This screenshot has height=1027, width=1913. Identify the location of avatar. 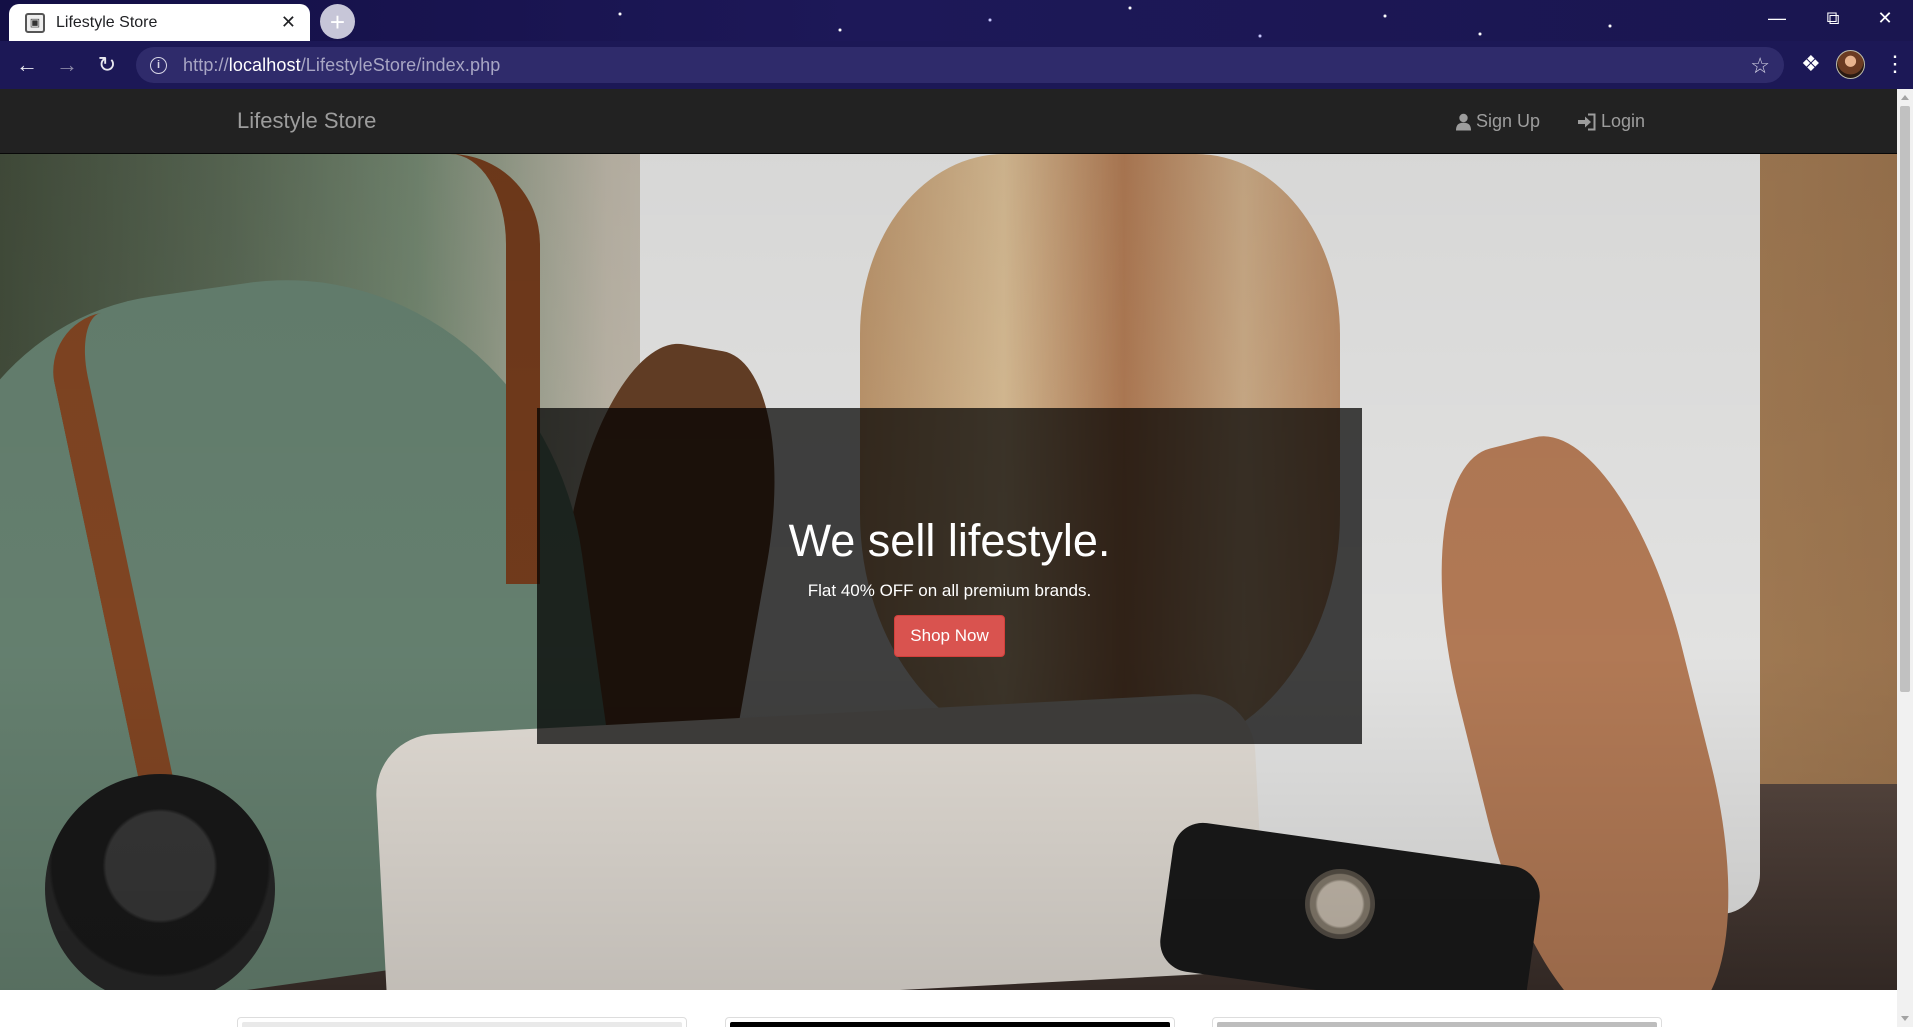
(1850, 64).